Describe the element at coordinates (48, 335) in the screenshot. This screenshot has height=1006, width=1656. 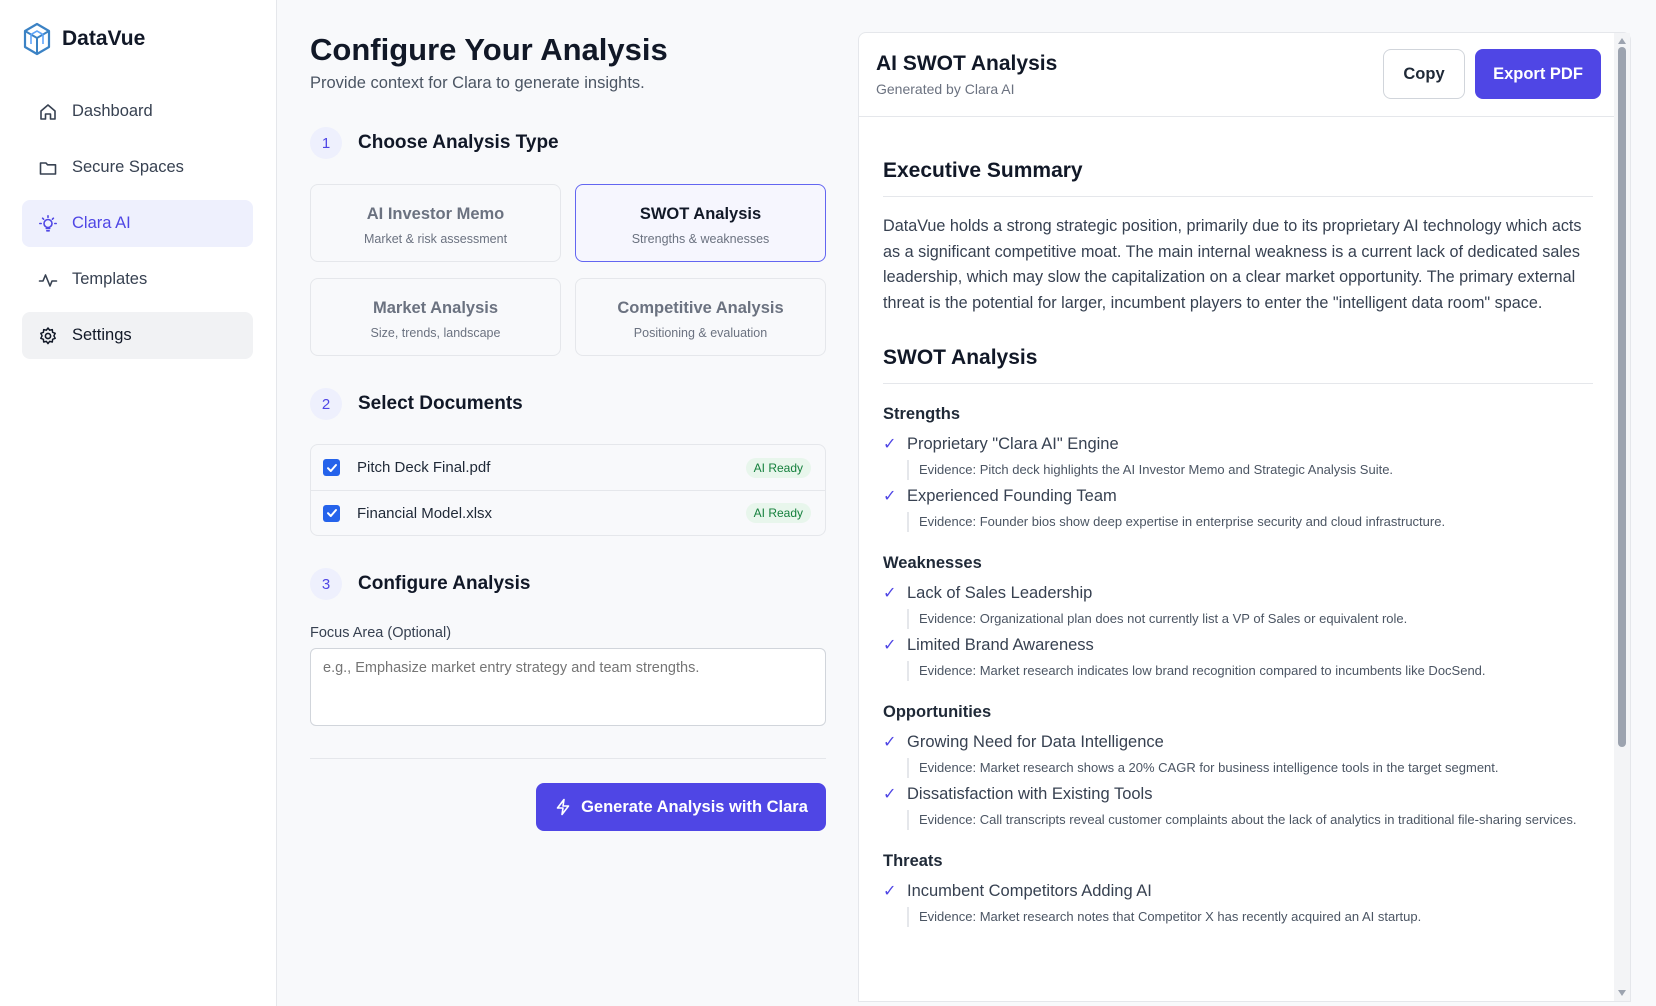
I see `gear-icon` at that location.